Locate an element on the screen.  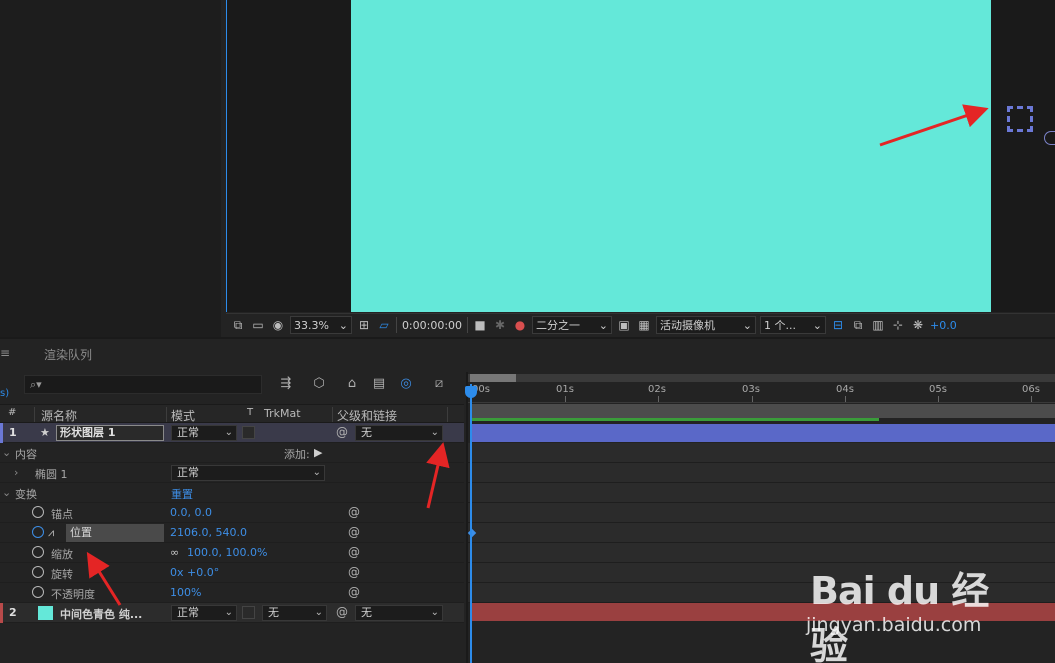
flowchart-icon: ⊹ is located at coordinates (898, 325).